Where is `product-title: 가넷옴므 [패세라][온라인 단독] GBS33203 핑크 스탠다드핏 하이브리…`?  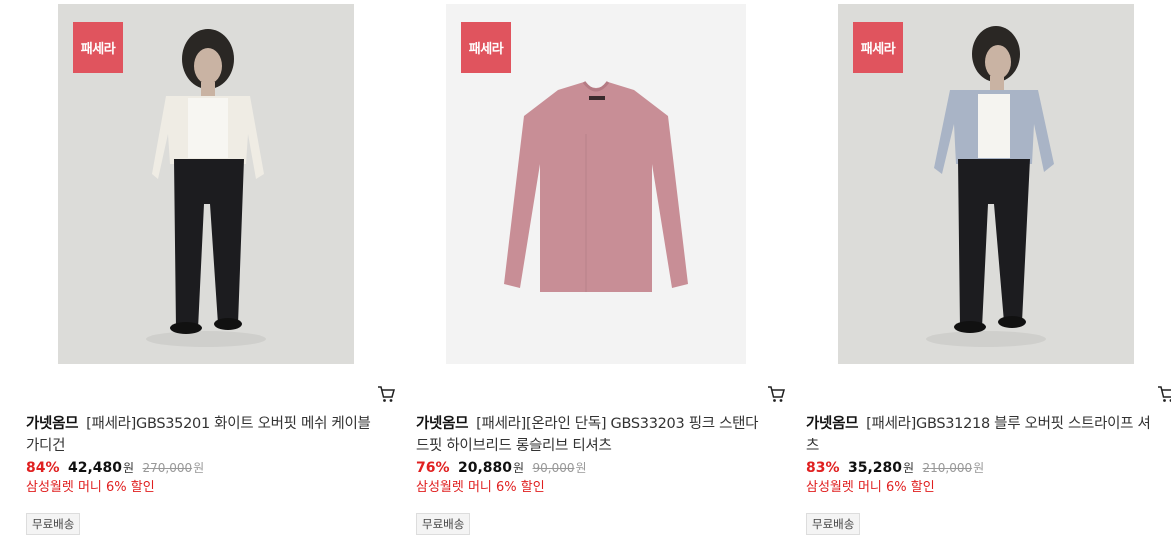
product-title: 가넷옴므 [패세라][온라인 단독] GBS33203 핑크 스탠다드핏 하이브리… is located at coordinates (593, 435).